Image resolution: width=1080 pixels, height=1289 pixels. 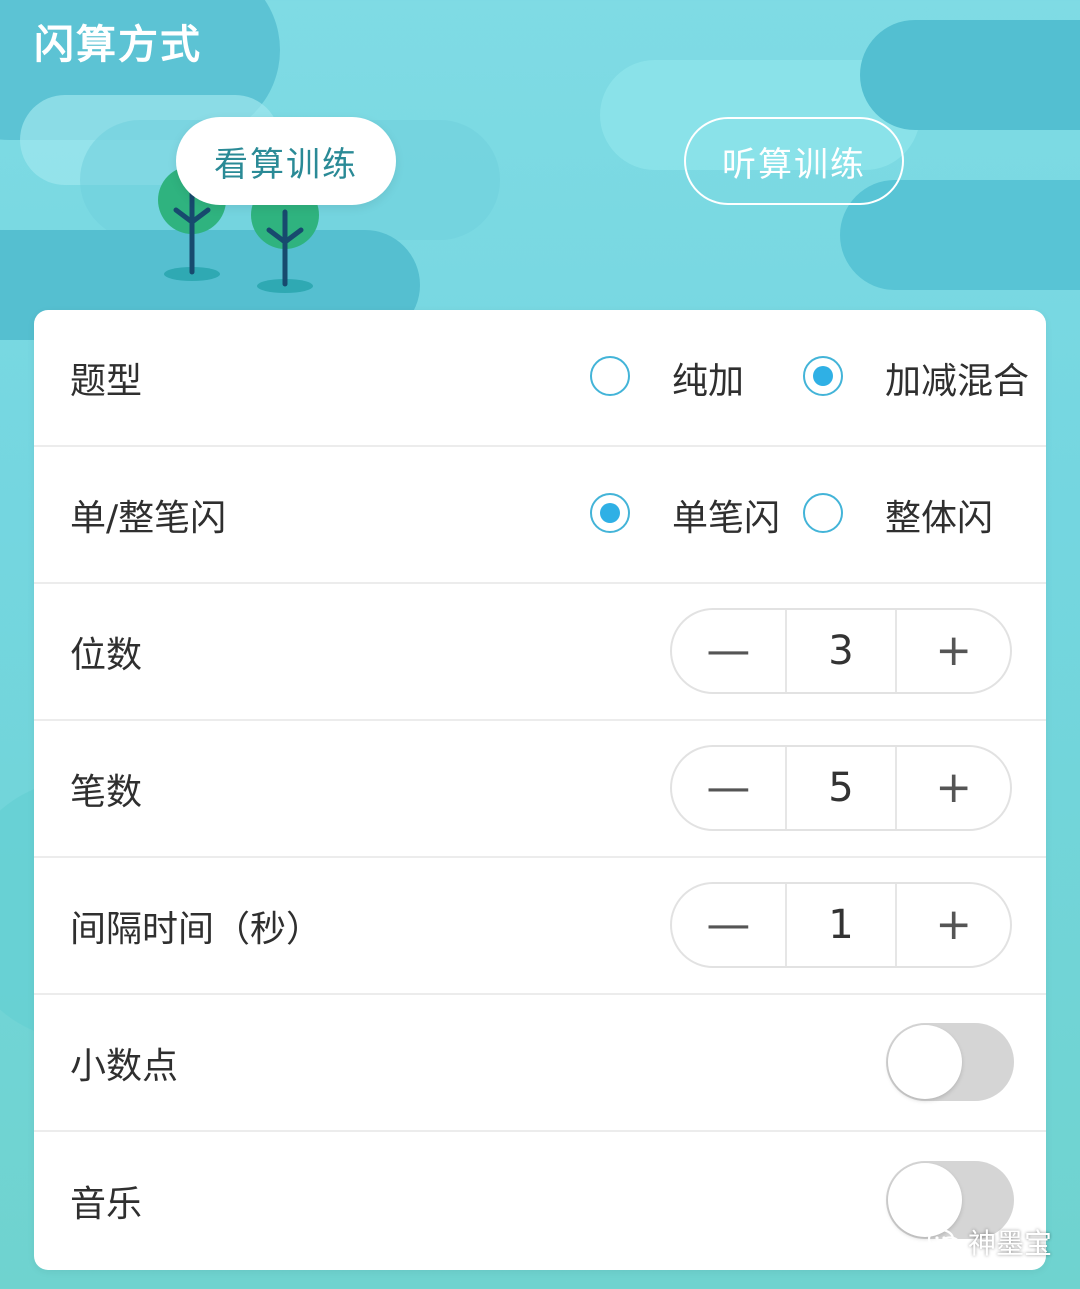 I want to click on radio-whole-flash, so click(x=823, y=512).